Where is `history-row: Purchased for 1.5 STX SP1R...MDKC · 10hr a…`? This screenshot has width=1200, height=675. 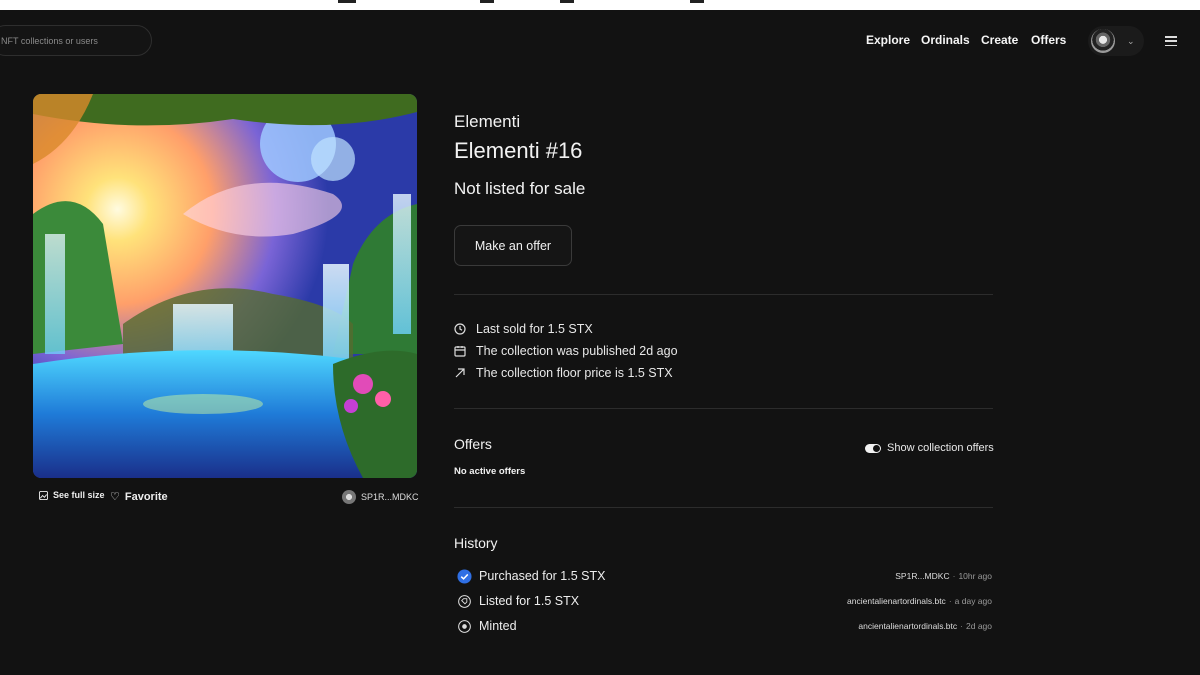 history-row: Purchased for 1.5 STX SP1R...MDKC · 10hr a… is located at coordinates (723, 576).